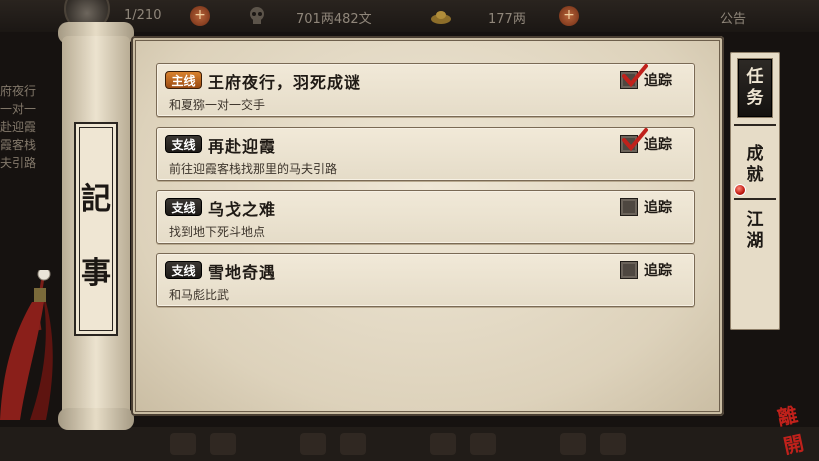  What do you see at coordinates (242, 146) in the screenshot?
I see `quest-title: 再赴迎霞` at bounding box center [242, 146].